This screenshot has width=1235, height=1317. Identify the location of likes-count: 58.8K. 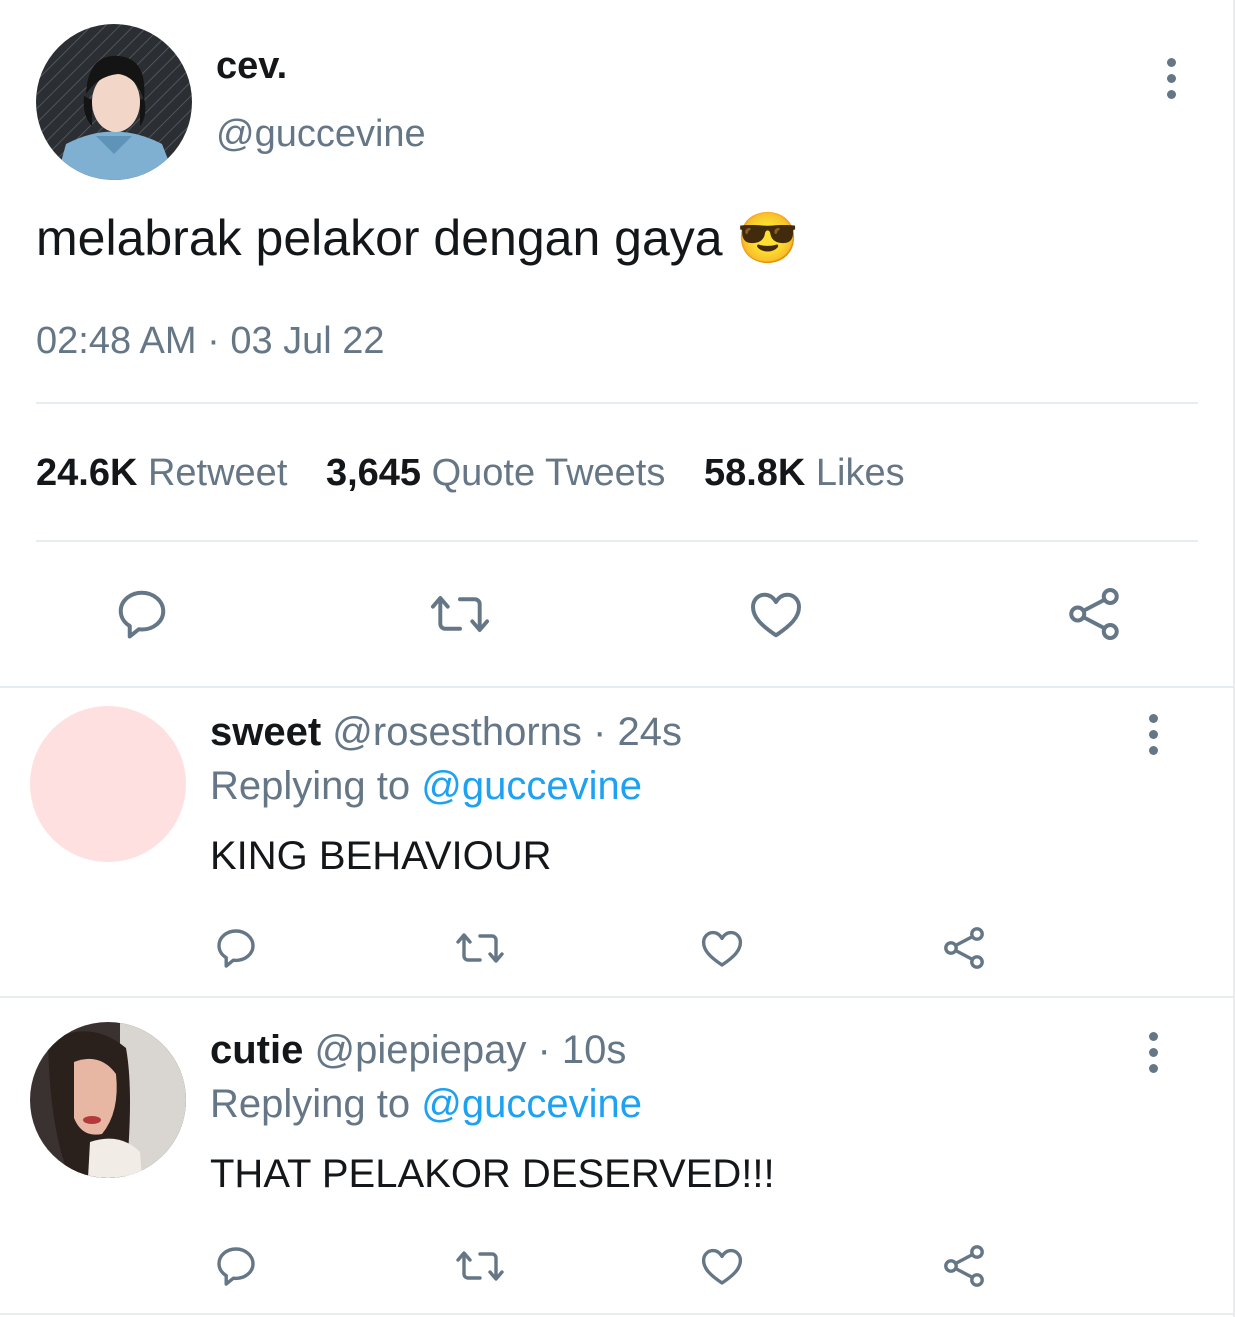
(754, 473).